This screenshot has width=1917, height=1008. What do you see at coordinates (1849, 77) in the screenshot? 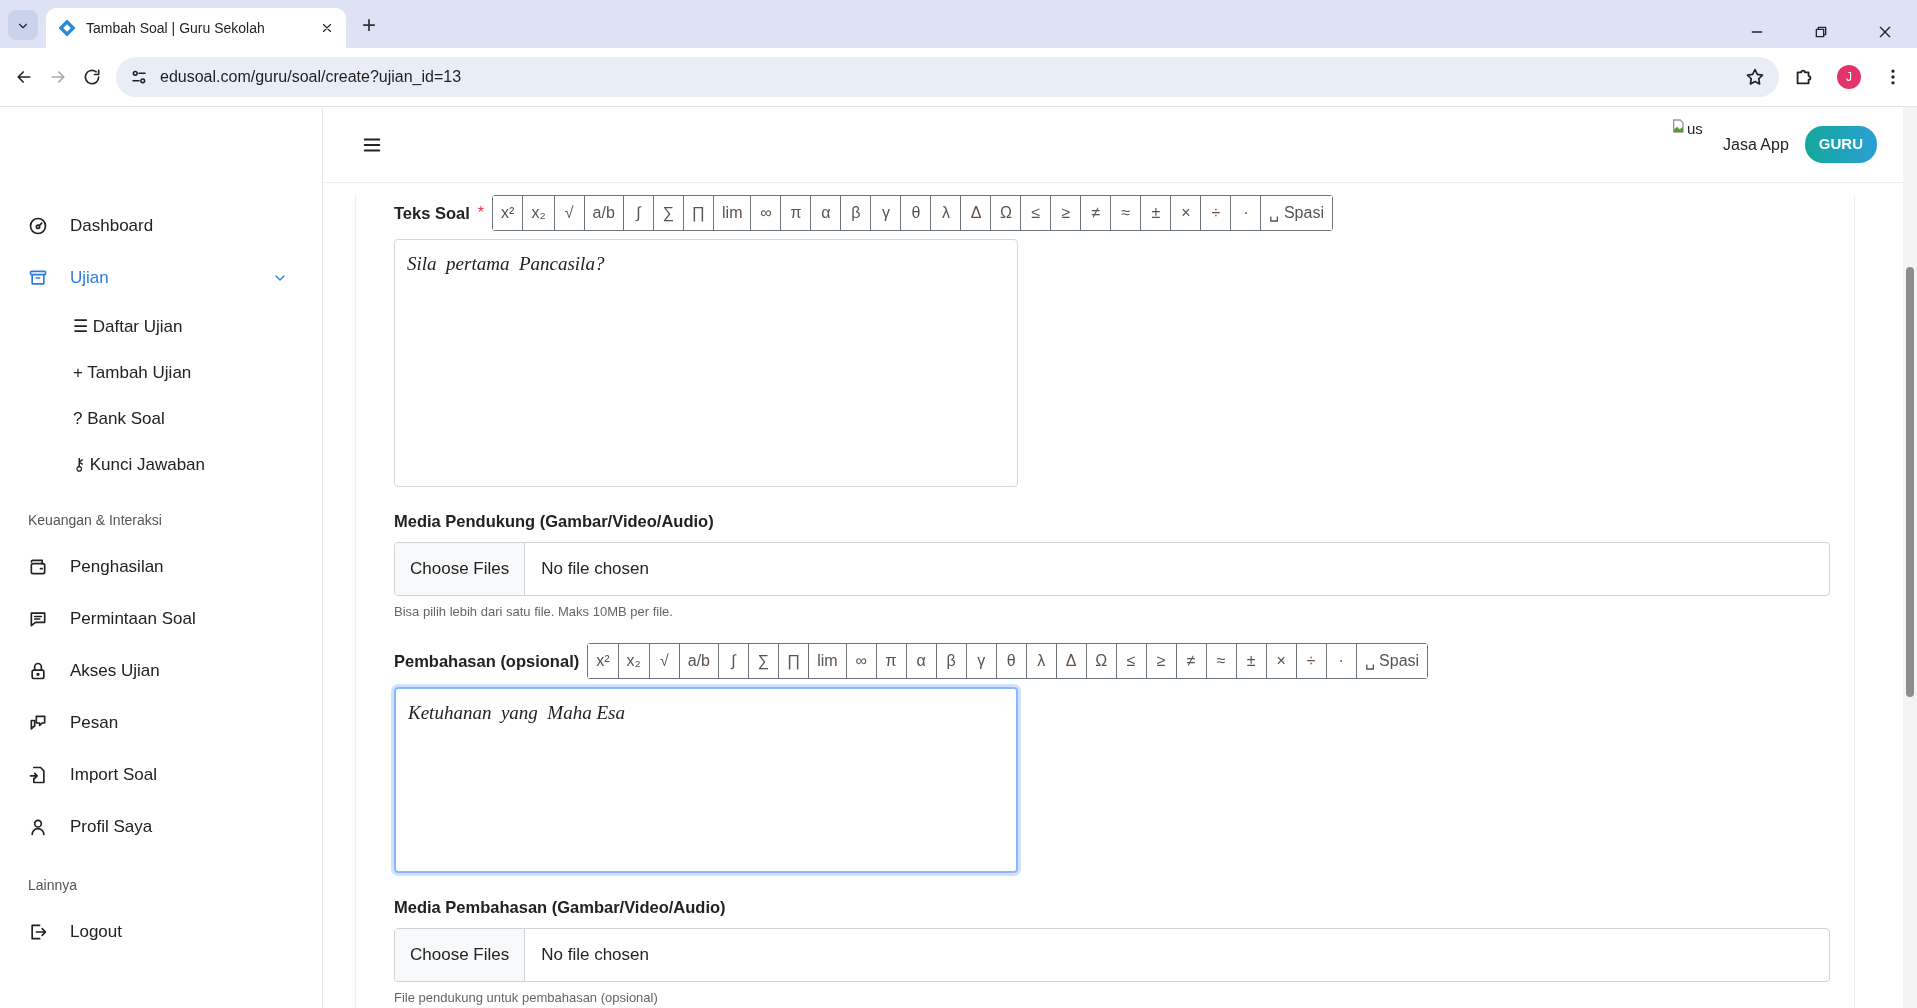
I see `profile-avatar: J` at bounding box center [1849, 77].